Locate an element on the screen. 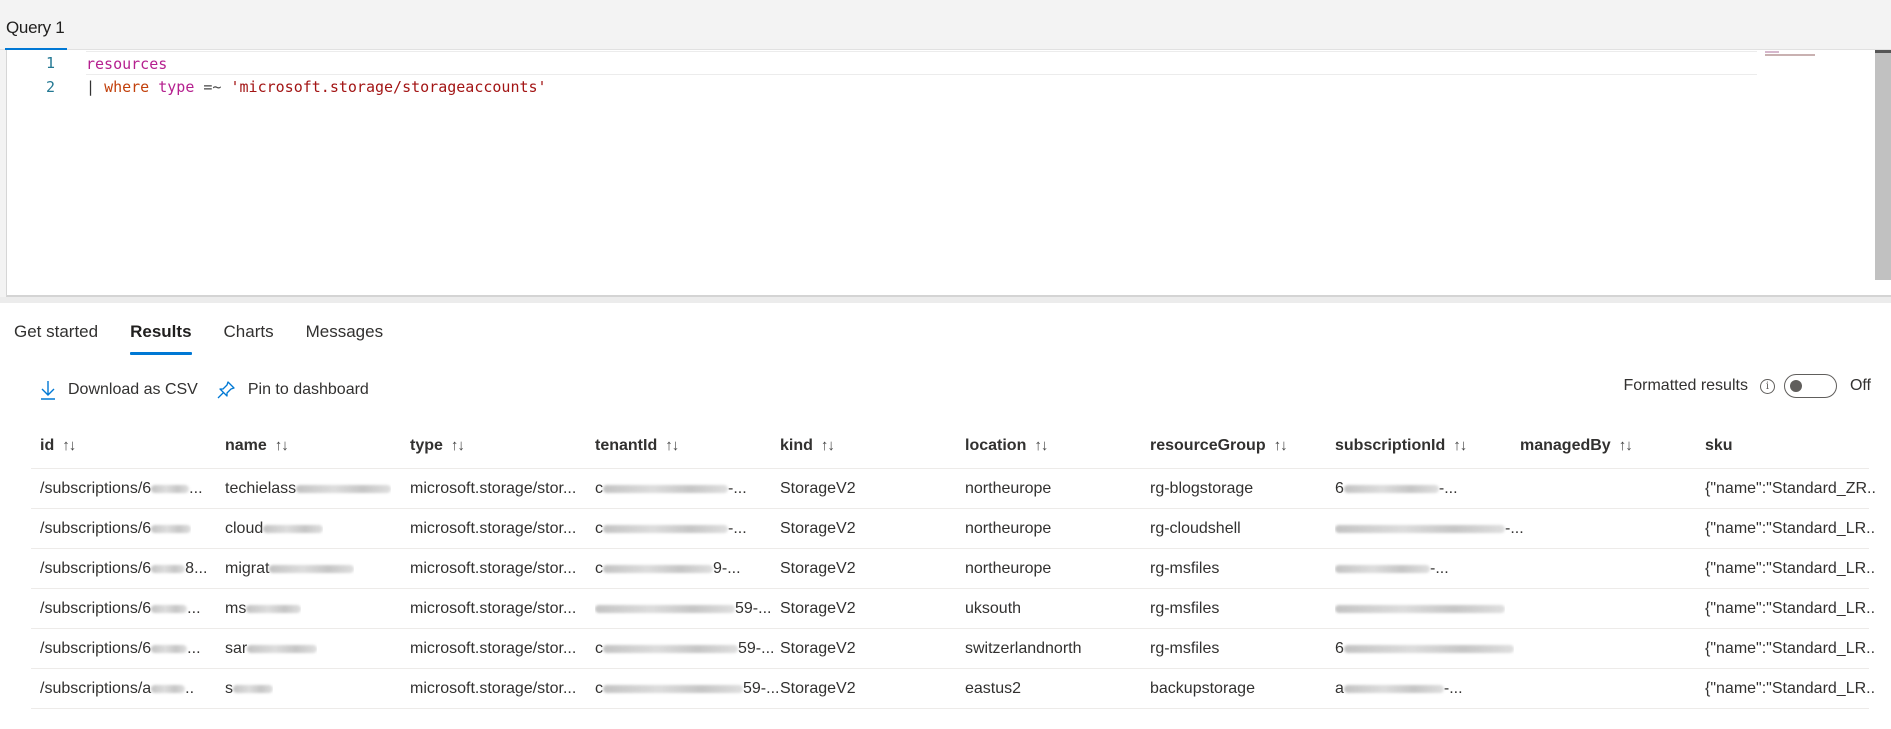 The image size is (1891, 729). toggle-state-label: Off is located at coordinates (1860, 385).